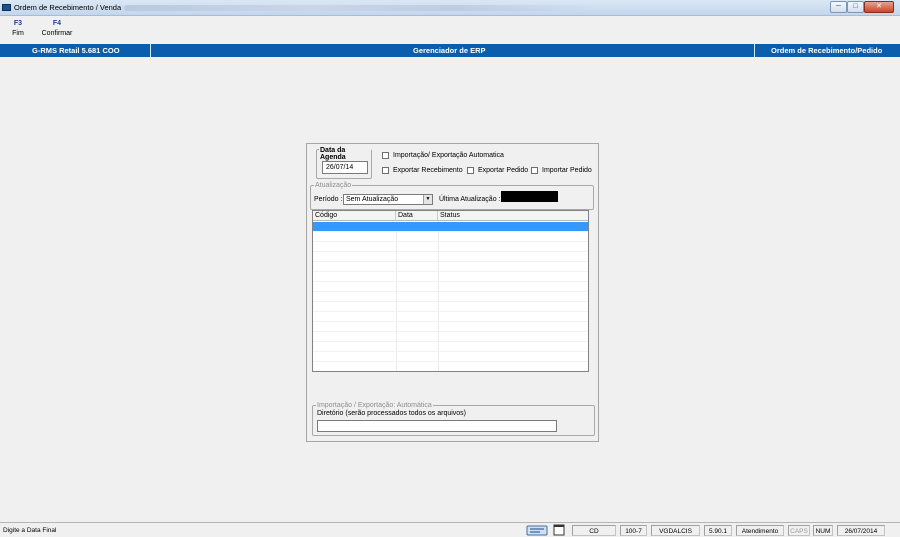  Describe the element at coordinates (345, 167) in the screenshot. I see `agenda-date-input: 26/07/14` at that location.